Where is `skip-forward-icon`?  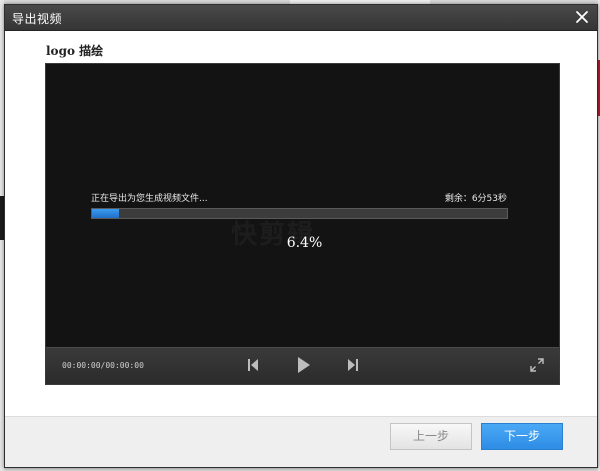
skip-forward-icon is located at coordinates (353, 365).